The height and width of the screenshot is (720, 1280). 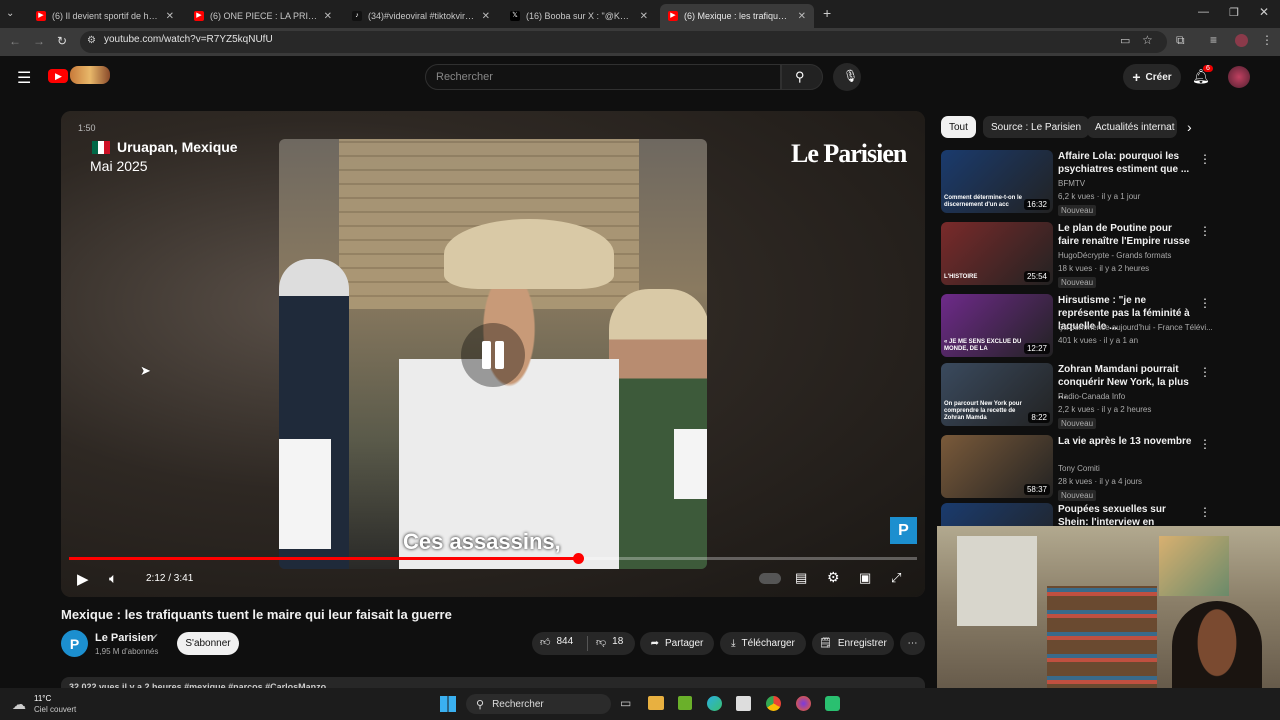 I want to click on reload-icon: ↻, so click(x=62, y=41).